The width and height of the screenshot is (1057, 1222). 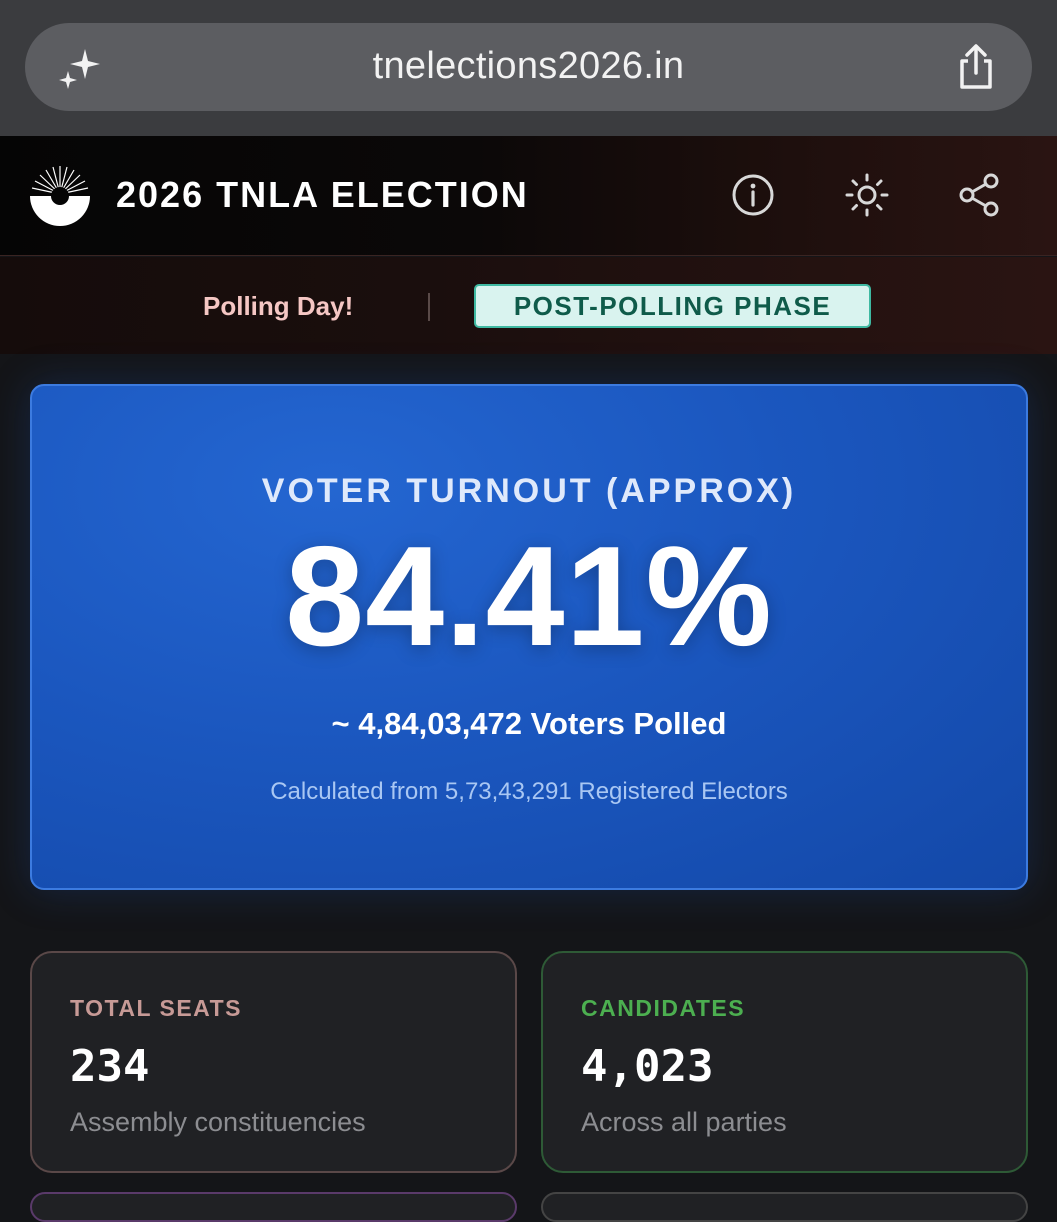 I want to click on total-seats-label: TOTAL SEATS, so click(x=156, y=1008).